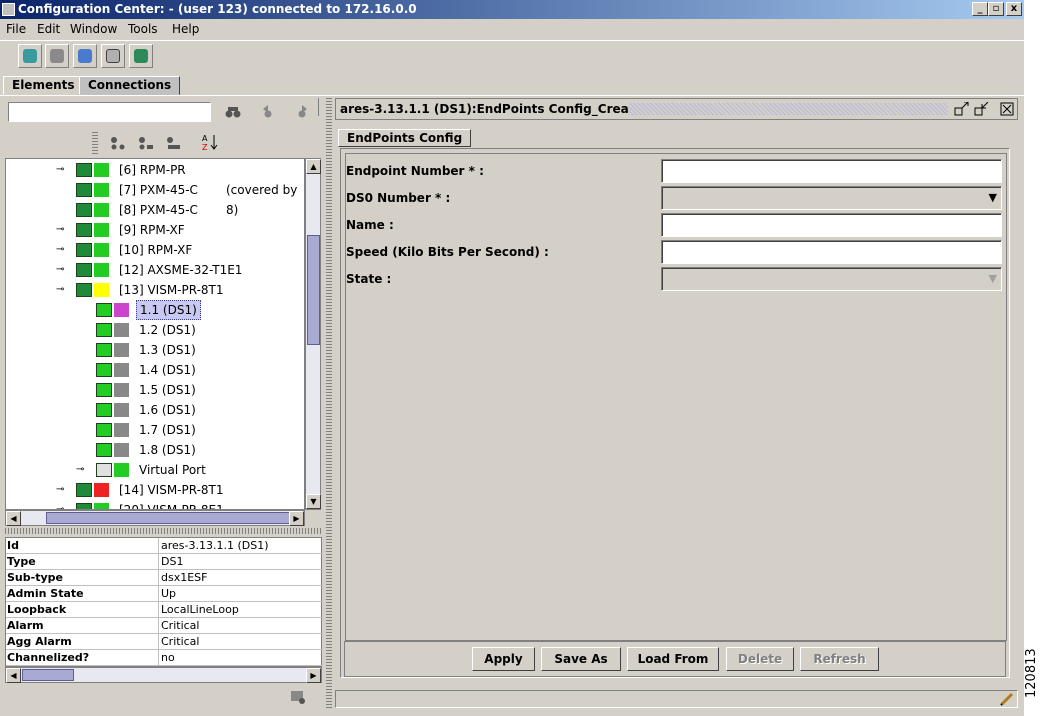 This screenshot has width=1044, height=716. Describe the element at coordinates (130, 85) in the screenshot. I see `tab-connections: Connections` at that location.